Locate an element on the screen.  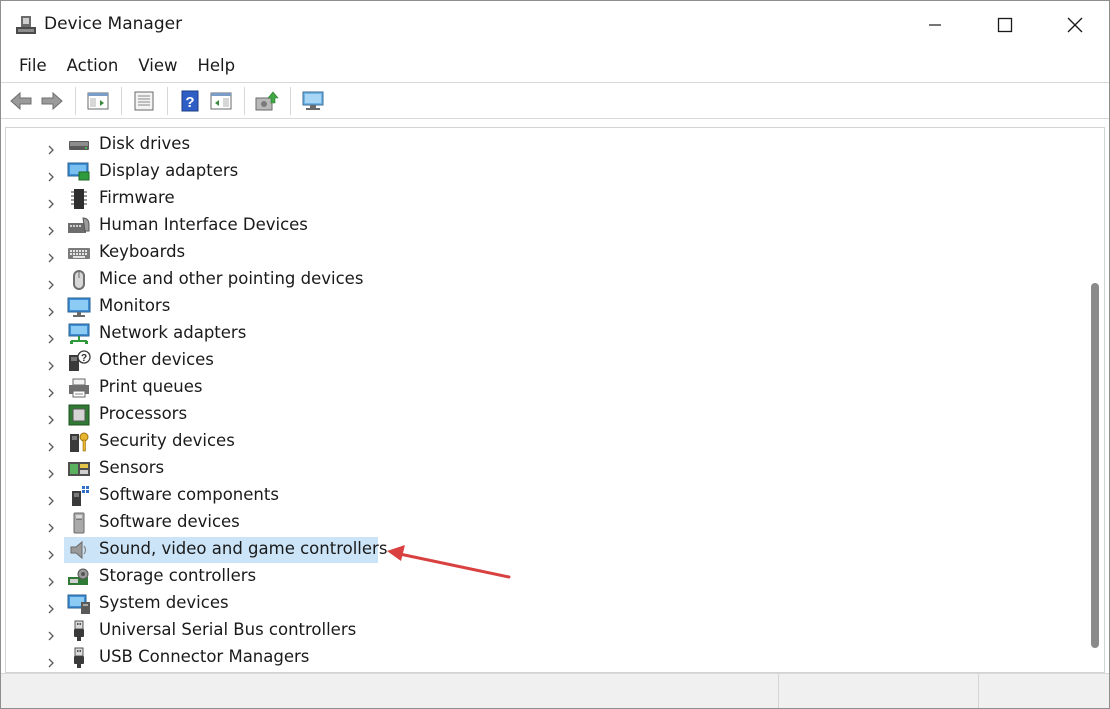
tree-item: Human Interface Devices is located at coordinates (546, 225).